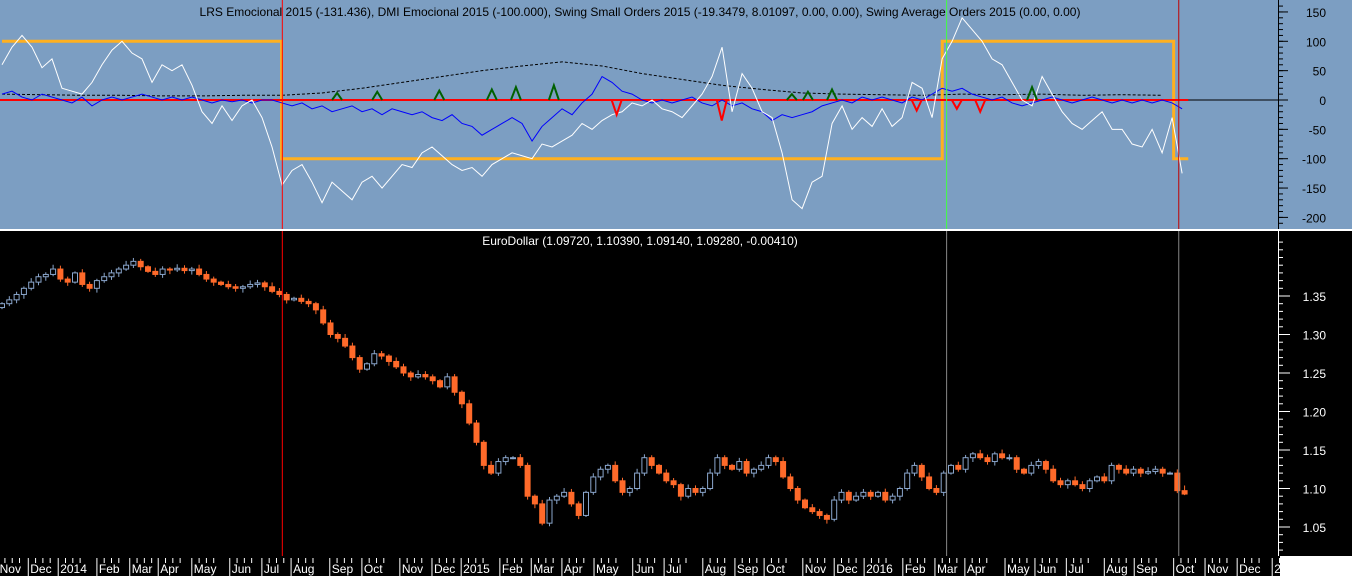  What do you see at coordinates (73, 569) in the screenshot?
I see `time-label: 2014` at bounding box center [73, 569].